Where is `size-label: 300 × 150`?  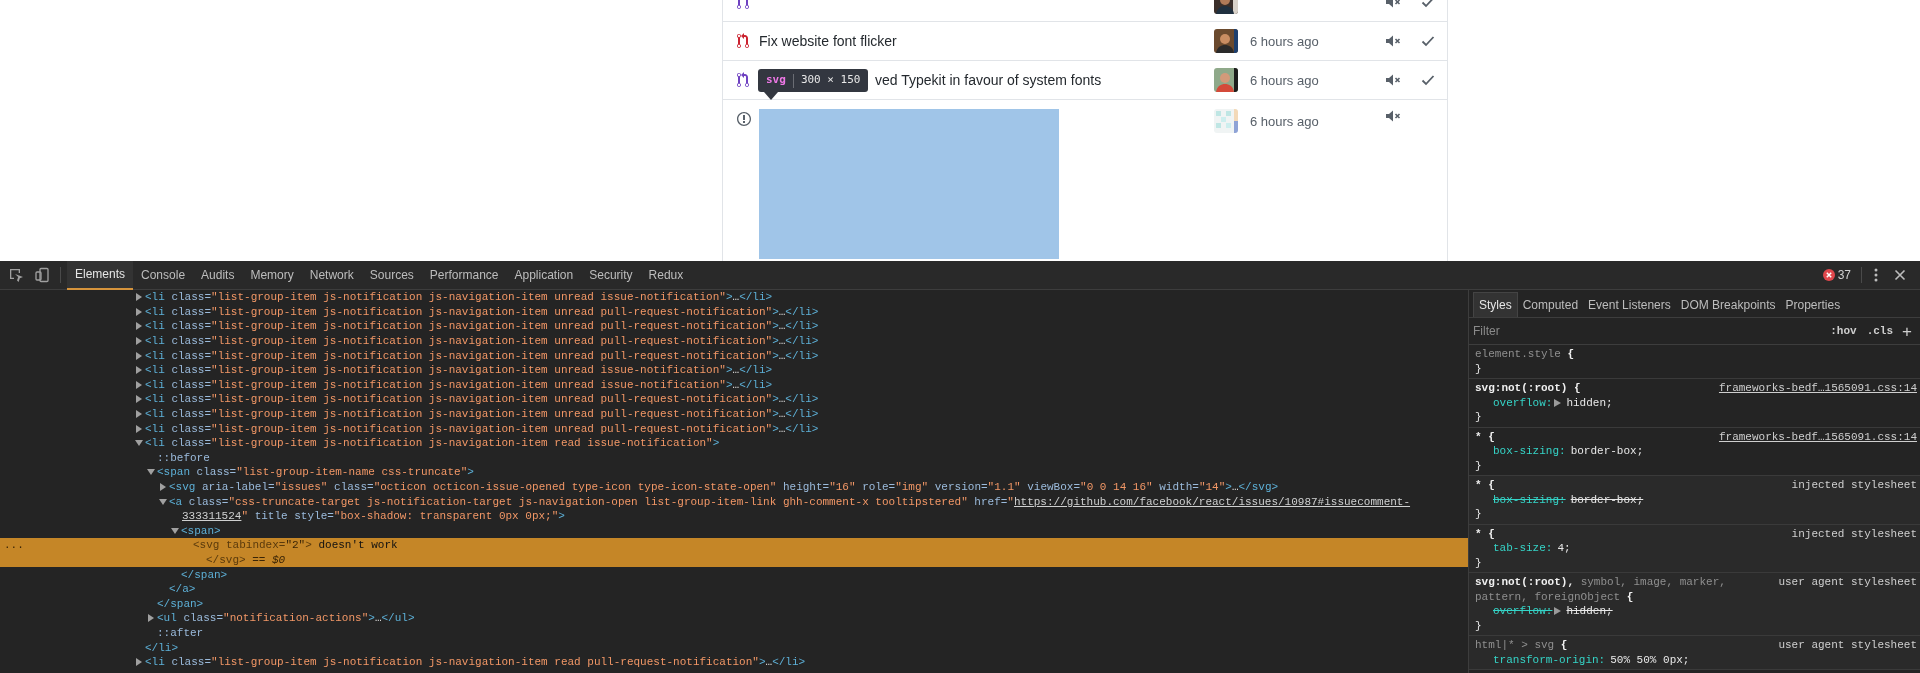 size-label: 300 × 150 is located at coordinates (830, 80).